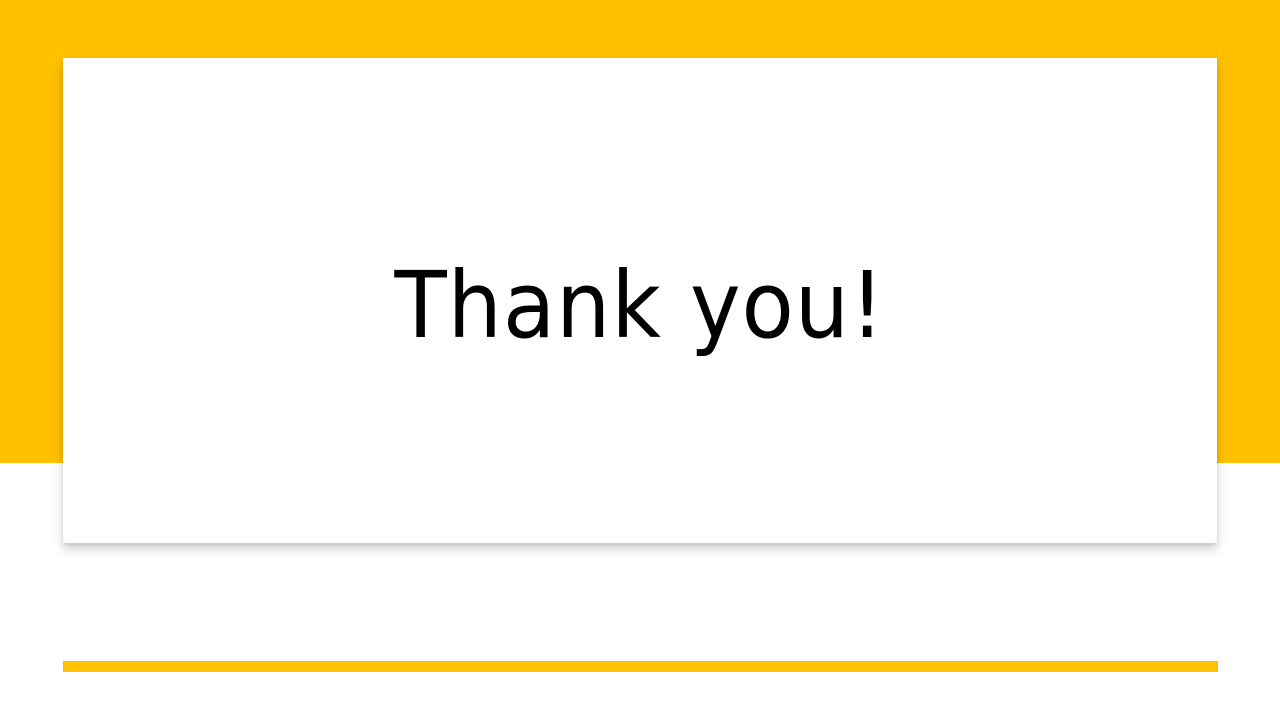 The image size is (1280, 720). What do you see at coordinates (640, 305) in the screenshot?
I see `slide-title: Thank you!` at bounding box center [640, 305].